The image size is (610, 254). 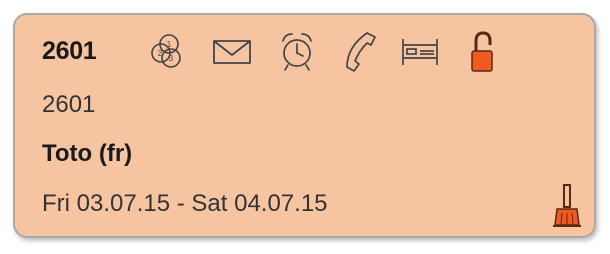 What do you see at coordinates (160, 53) in the screenshot?
I see `svg-text: 2` at bounding box center [160, 53].